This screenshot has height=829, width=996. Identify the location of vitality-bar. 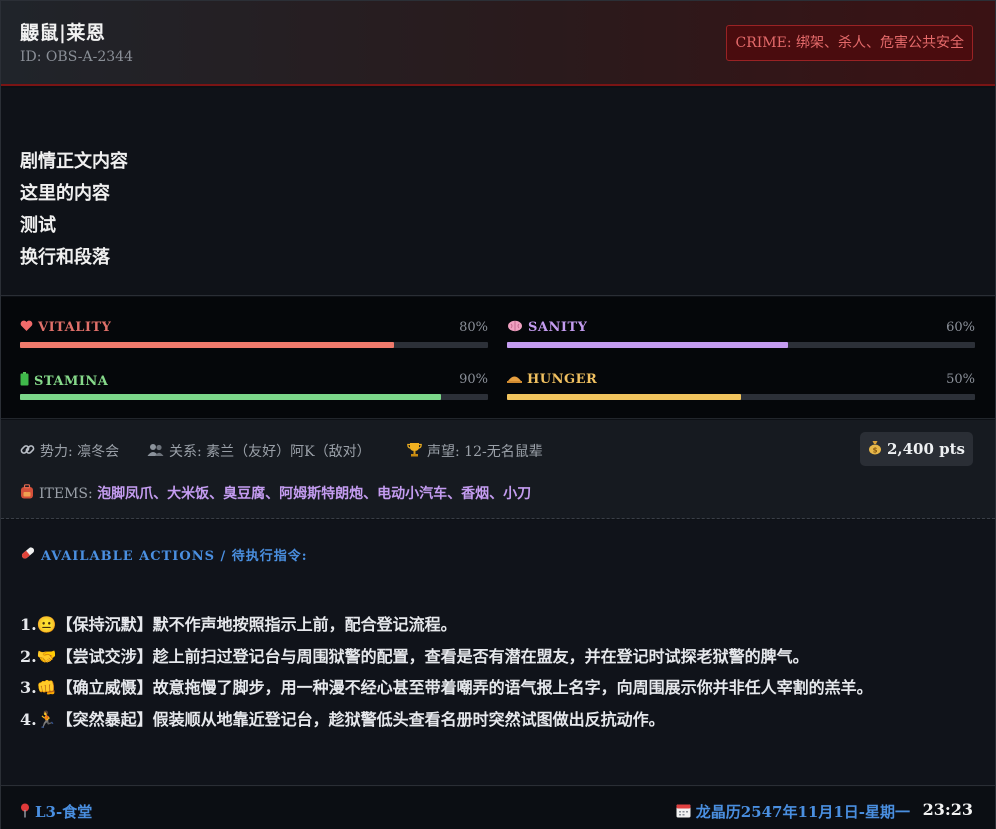
(254, 345).